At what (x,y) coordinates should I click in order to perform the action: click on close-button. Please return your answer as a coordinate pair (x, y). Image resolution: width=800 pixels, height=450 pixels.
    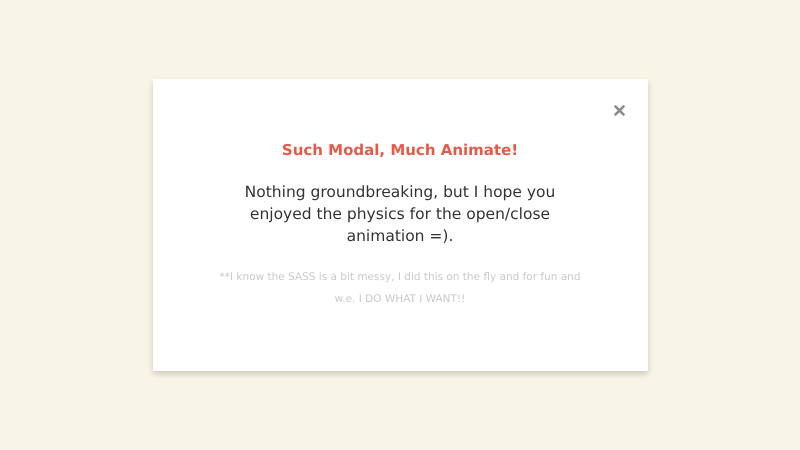
    Looking at the image, I should click on (619, 110).